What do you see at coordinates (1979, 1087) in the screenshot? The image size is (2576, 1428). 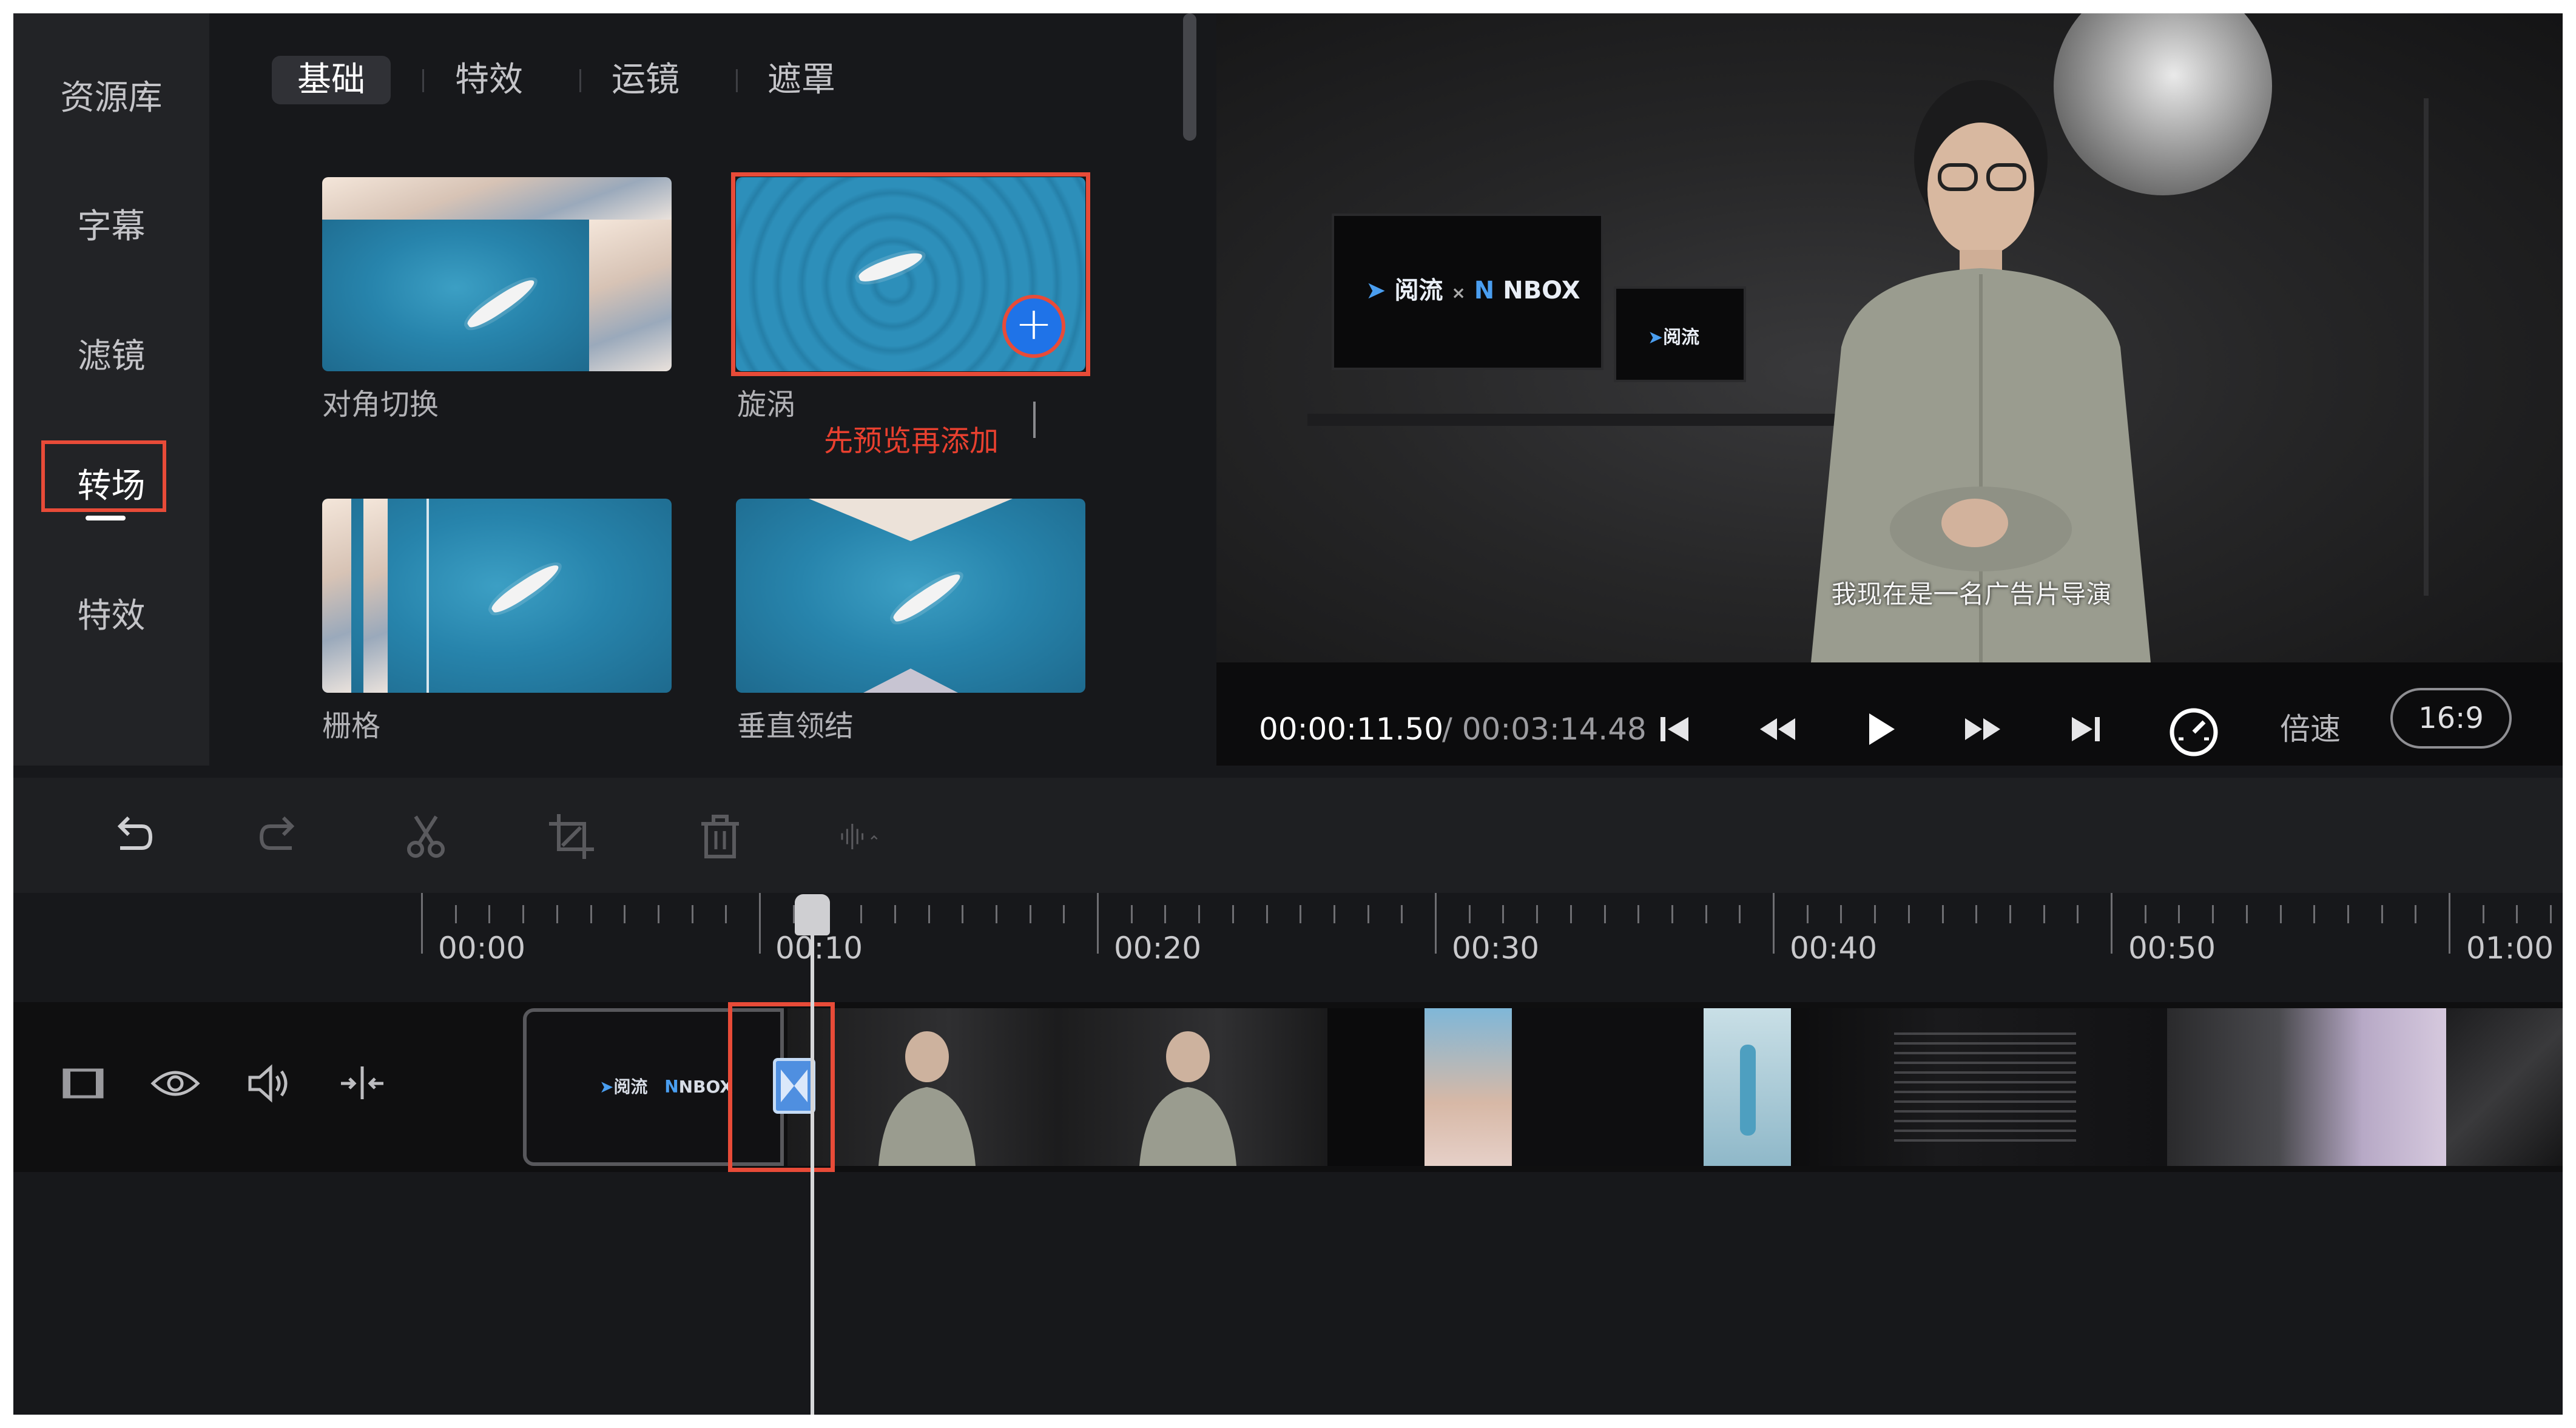 I see `clip-text-screen` at bounding box center [1979, 1087].